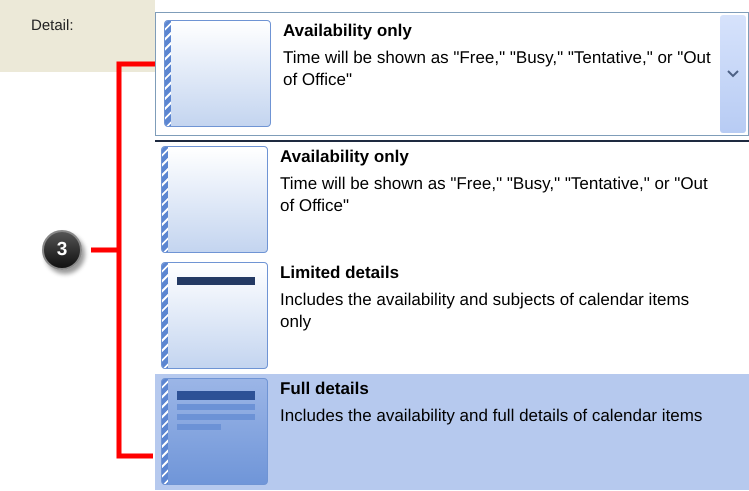 The width and height of the screenshot is (749, 491). What do you see at coordinates (492, 416) in the screenshot?
I see `option-description: Includes the availability and full details of calendar items` at bounding box center [492, 416].